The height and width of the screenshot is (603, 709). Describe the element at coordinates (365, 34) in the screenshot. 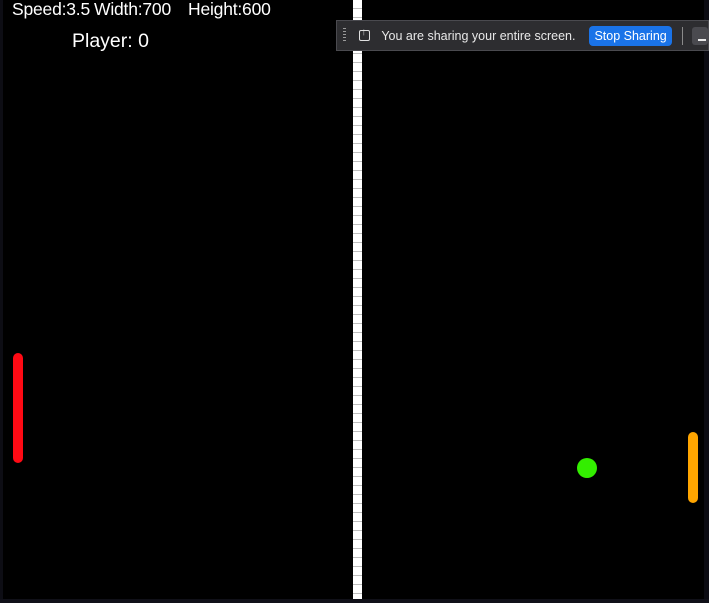

I see `share-screen-icon` at that location.